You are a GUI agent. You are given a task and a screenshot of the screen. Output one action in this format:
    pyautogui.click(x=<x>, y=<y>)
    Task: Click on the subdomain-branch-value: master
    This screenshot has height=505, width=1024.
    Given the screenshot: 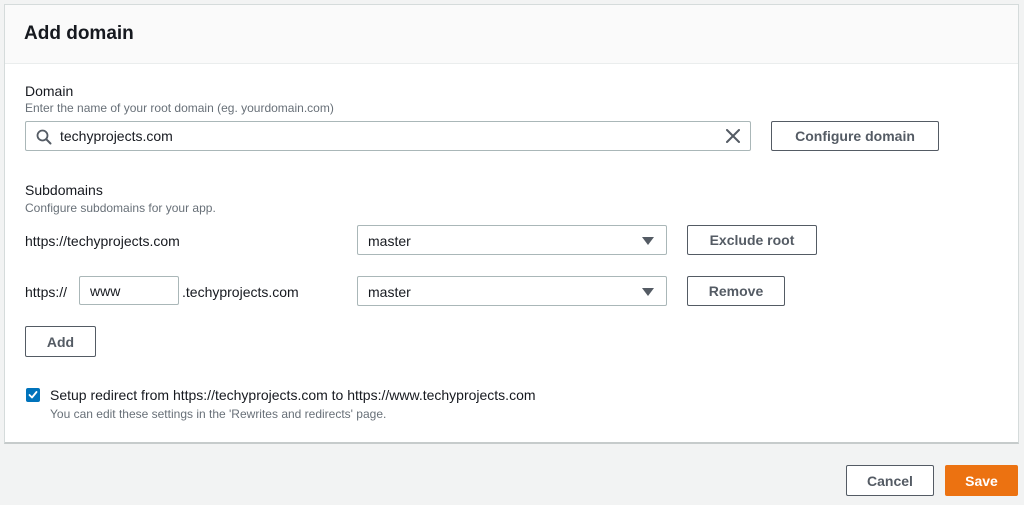 What is the action you would take?
    pyautogui.click(x=389, y=292)
    